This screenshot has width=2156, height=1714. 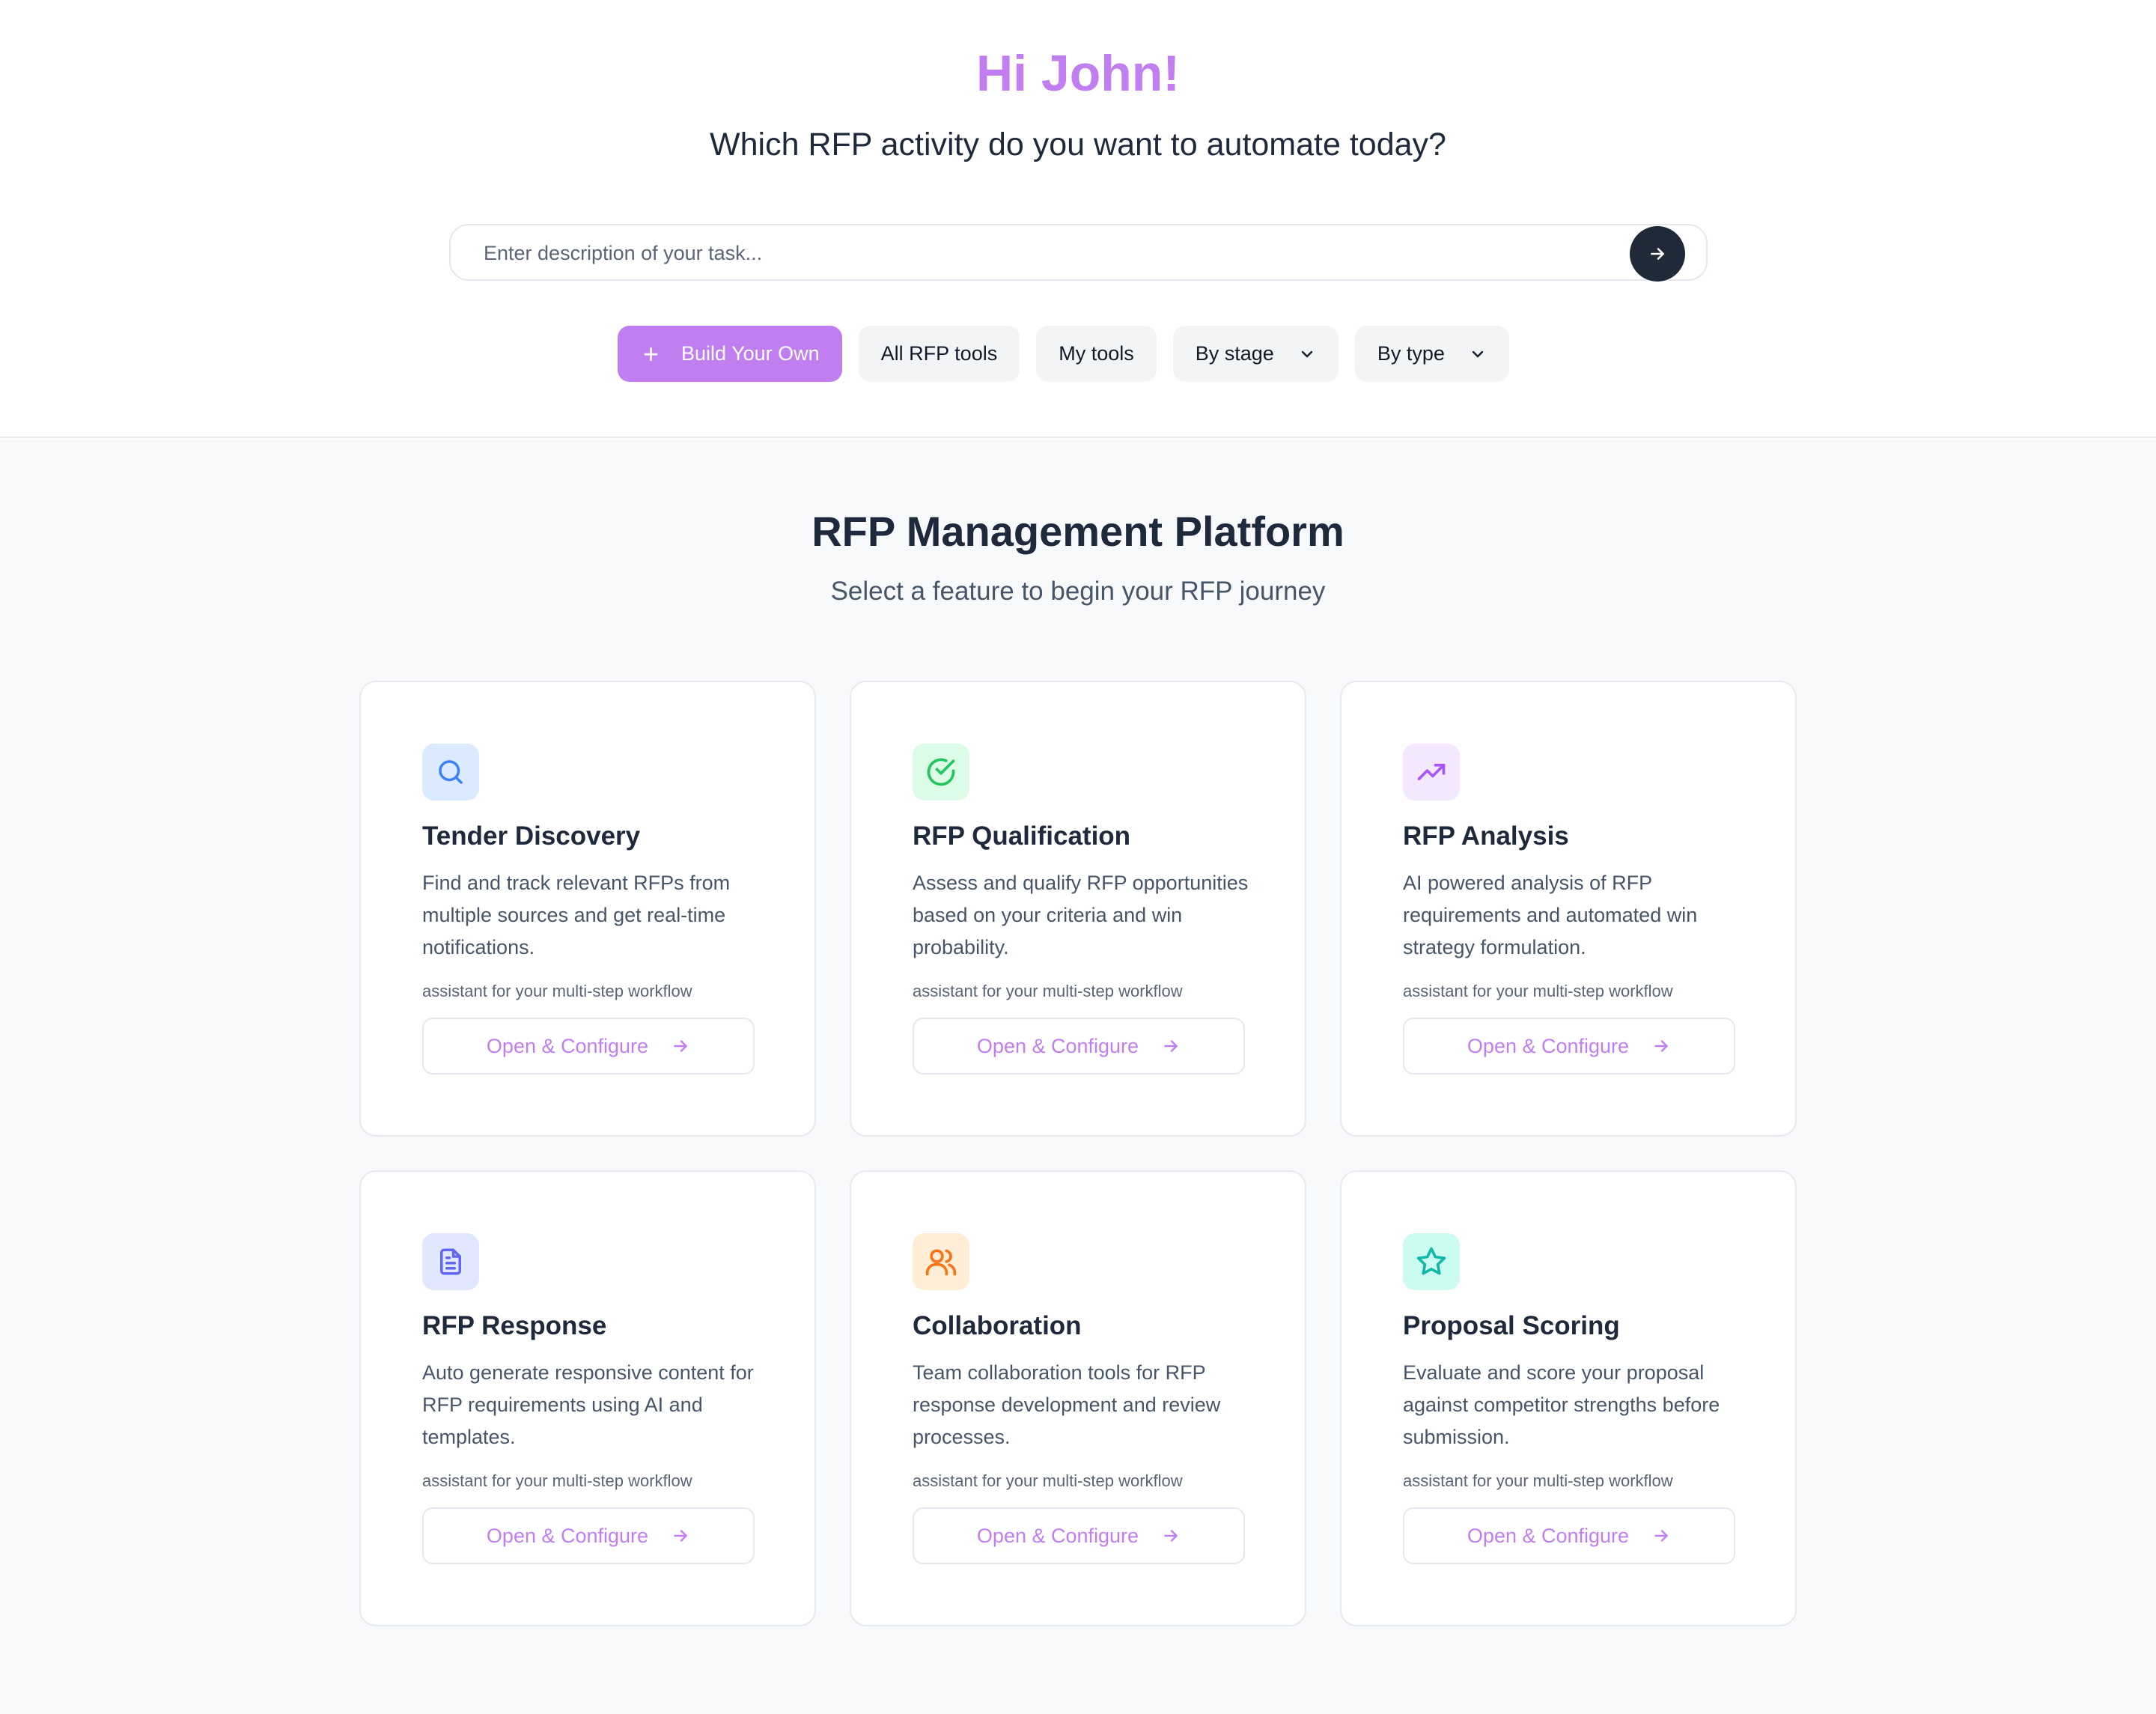 What do you see at coordinates (514, 1325) in the screenshot?
I see `card-title: RFP Response` at bounding box center [514, 1325].